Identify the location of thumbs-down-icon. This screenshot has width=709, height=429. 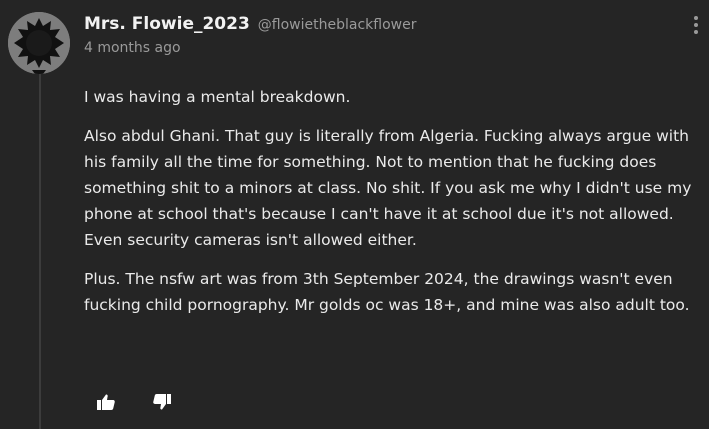
(162, 402).